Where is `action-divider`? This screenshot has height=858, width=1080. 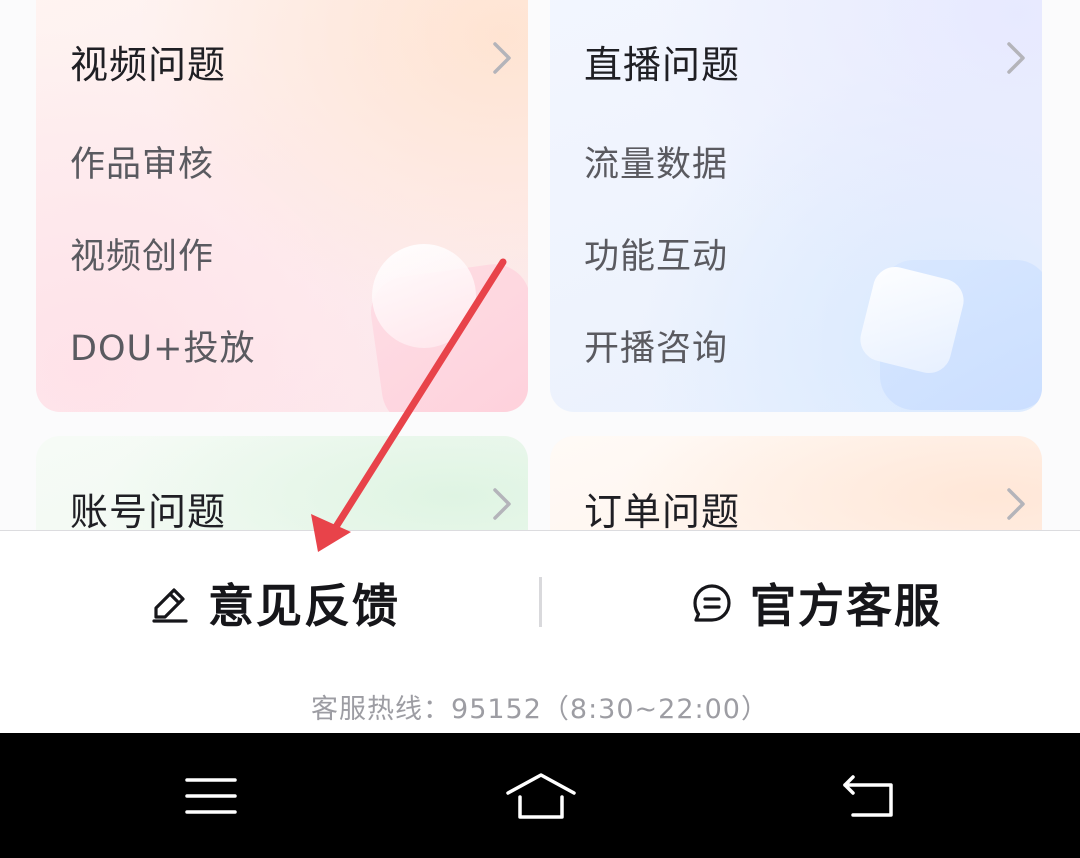 action-divider is located at coordinates (540, 602).